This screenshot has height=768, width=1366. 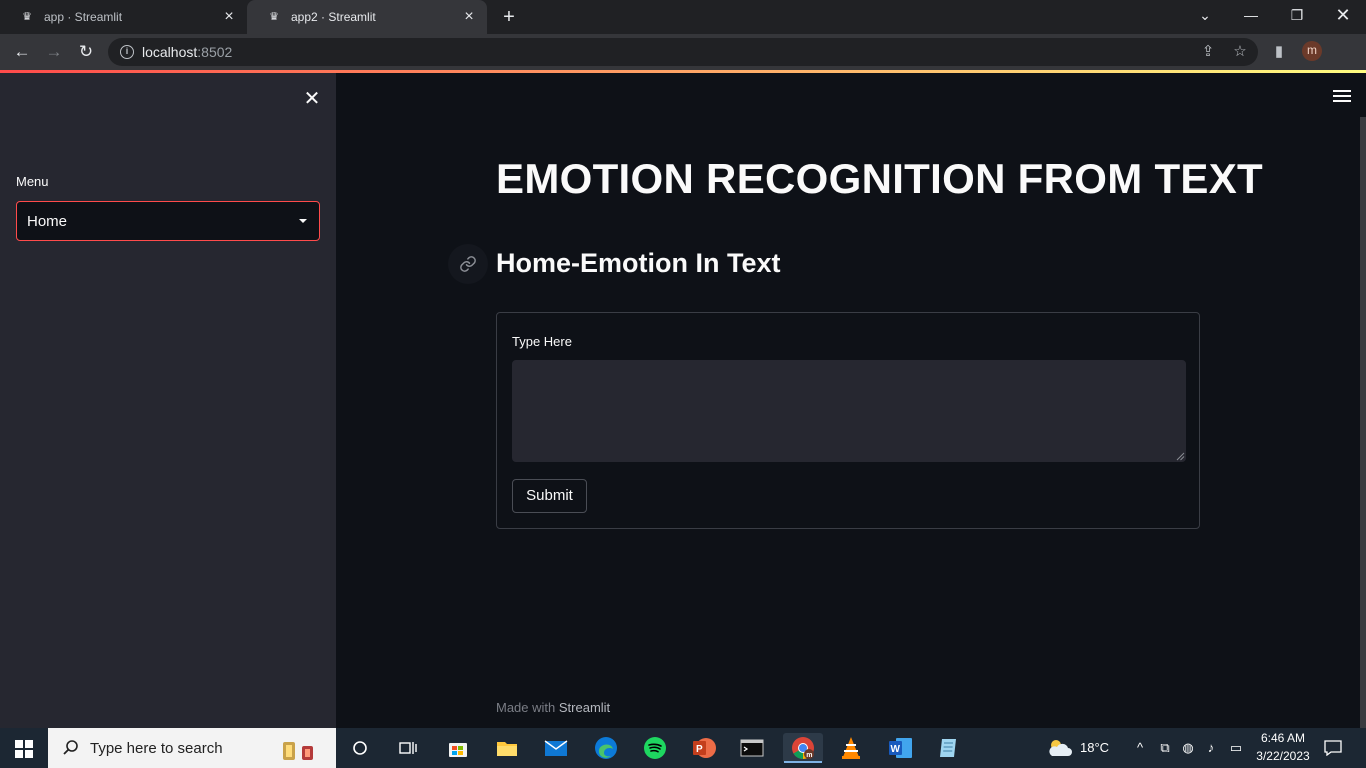 I want to click on search-placeholder: Type here to search, so click(x=156, y=748).